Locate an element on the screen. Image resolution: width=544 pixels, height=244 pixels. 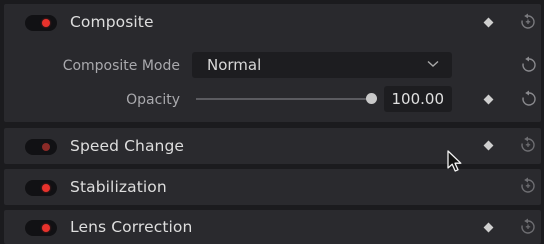
composite-mode-dropdown: Normal is located at coordinates (322, 65).